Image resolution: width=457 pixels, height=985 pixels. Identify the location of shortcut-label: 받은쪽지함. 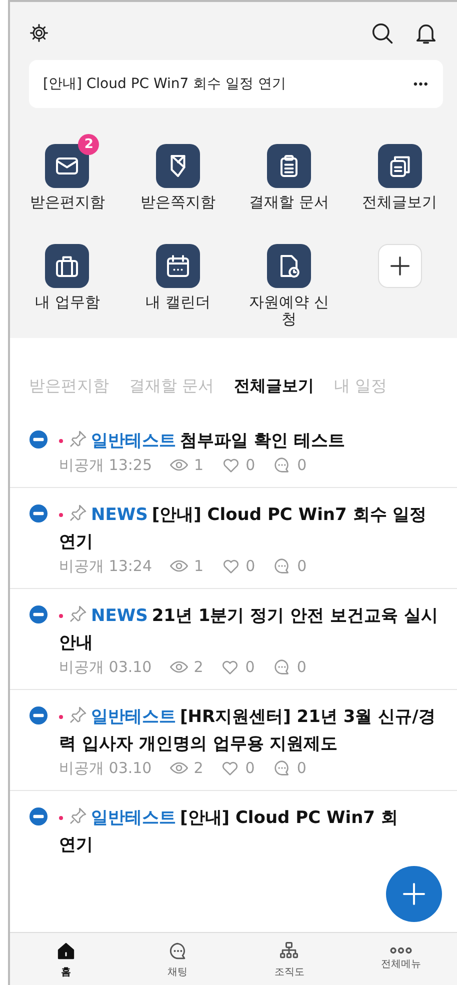
(178, 202).